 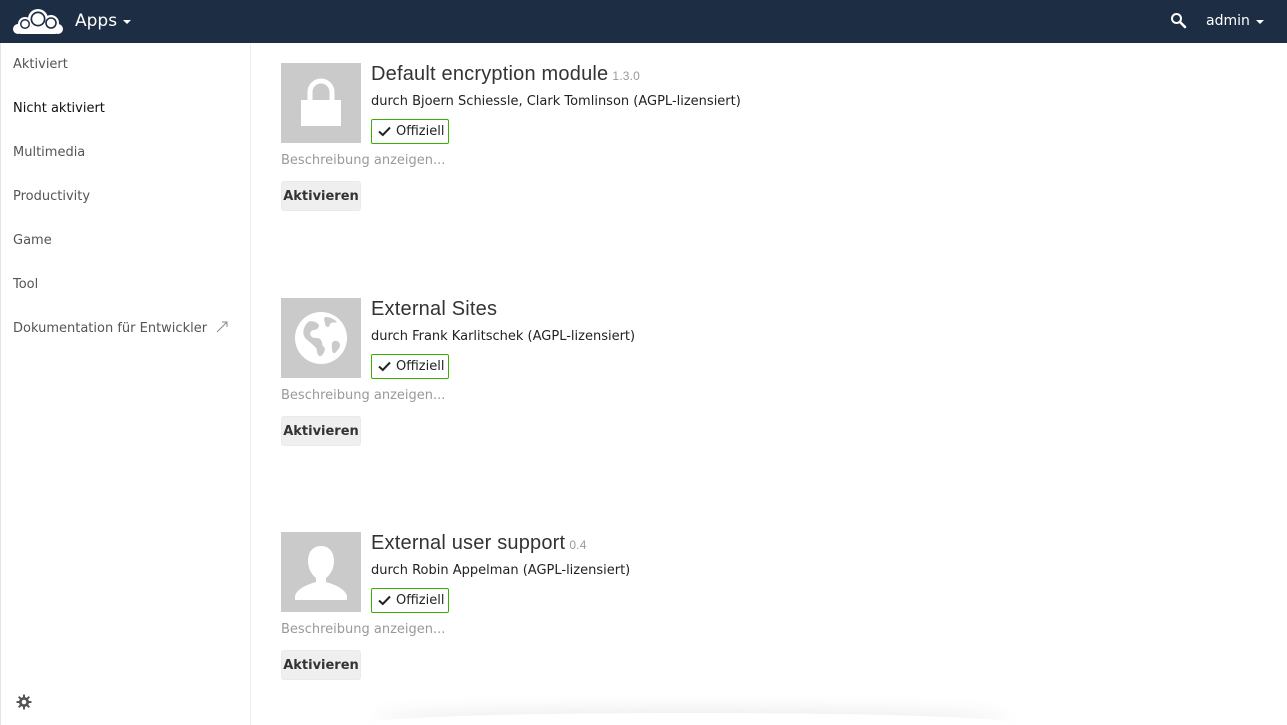 I want to click on app-title: External user support 0.4, so click(x=479, y=543).